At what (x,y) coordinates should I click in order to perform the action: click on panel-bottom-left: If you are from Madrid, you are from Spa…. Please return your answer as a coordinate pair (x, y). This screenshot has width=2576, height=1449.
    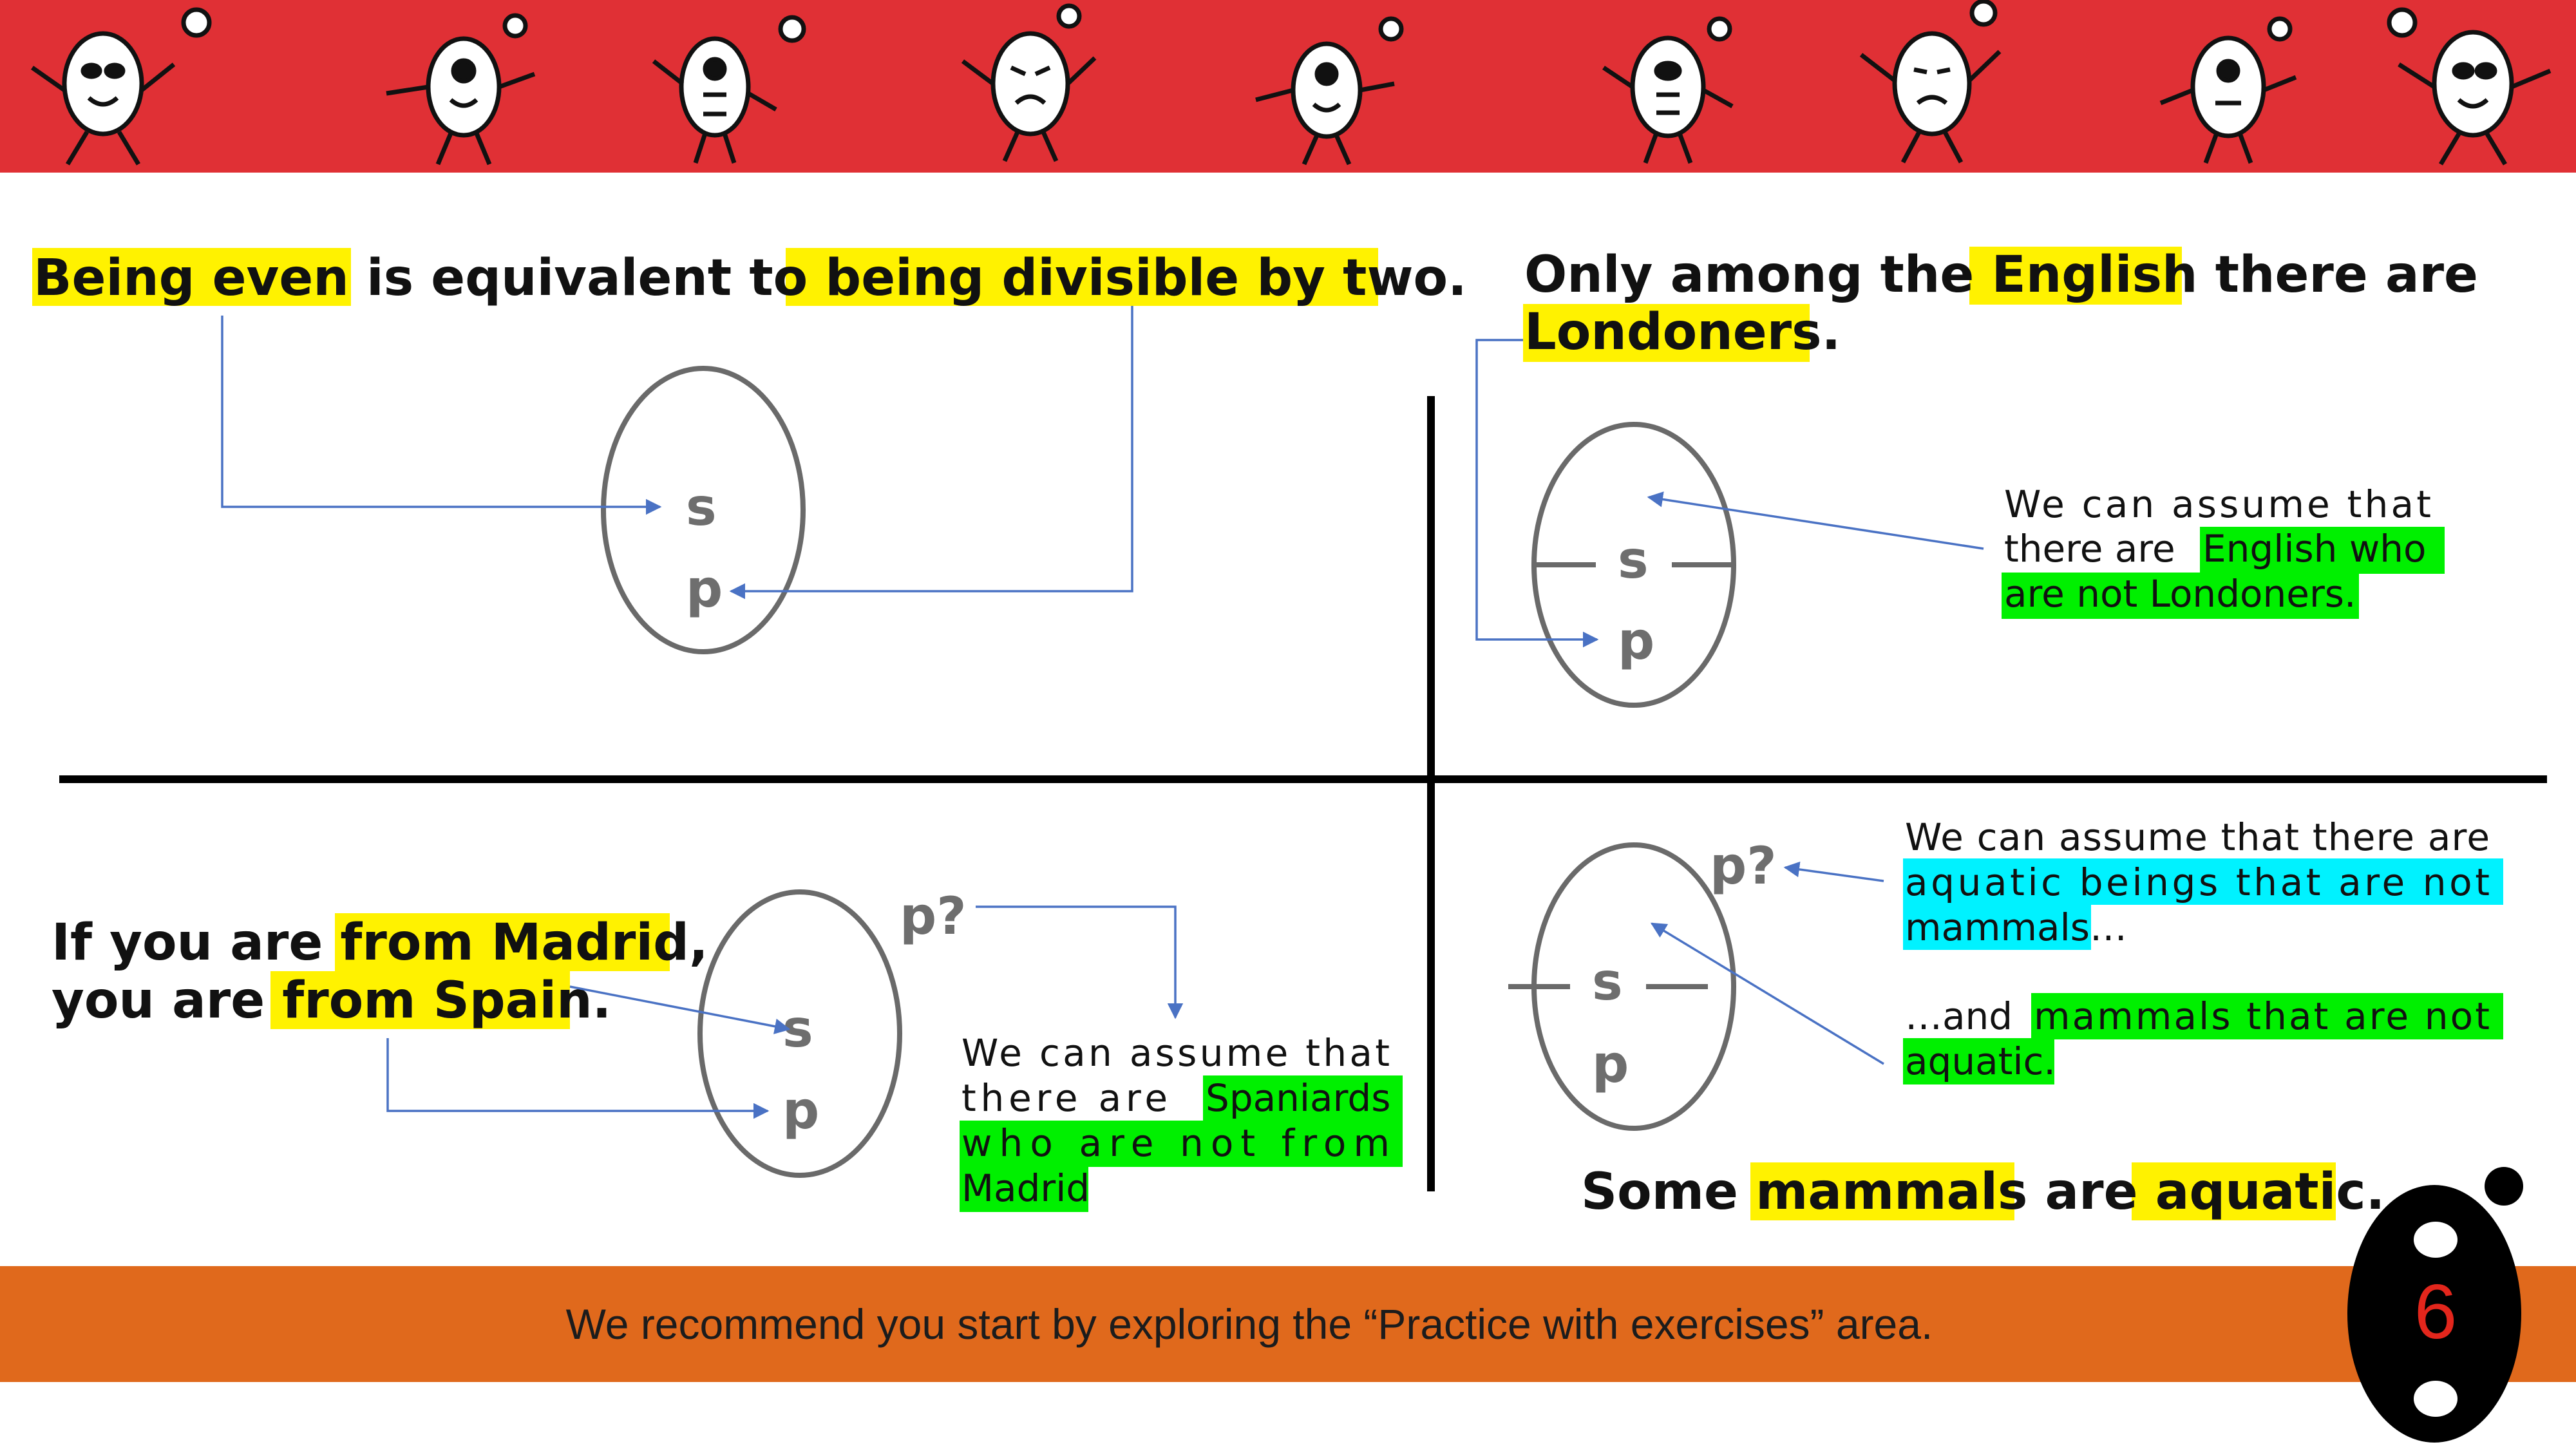
    Looking at the image, I should click on (727, 1049).